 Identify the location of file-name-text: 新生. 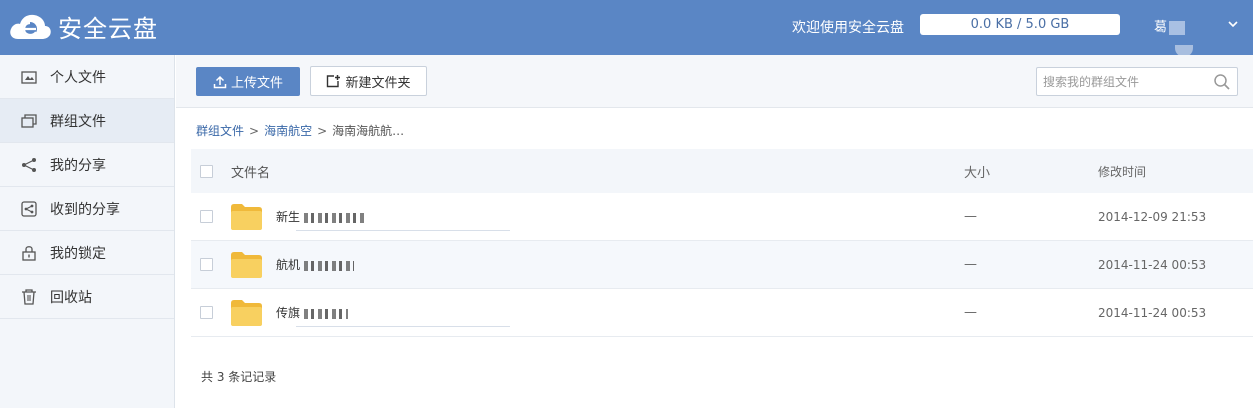
(288, 217).